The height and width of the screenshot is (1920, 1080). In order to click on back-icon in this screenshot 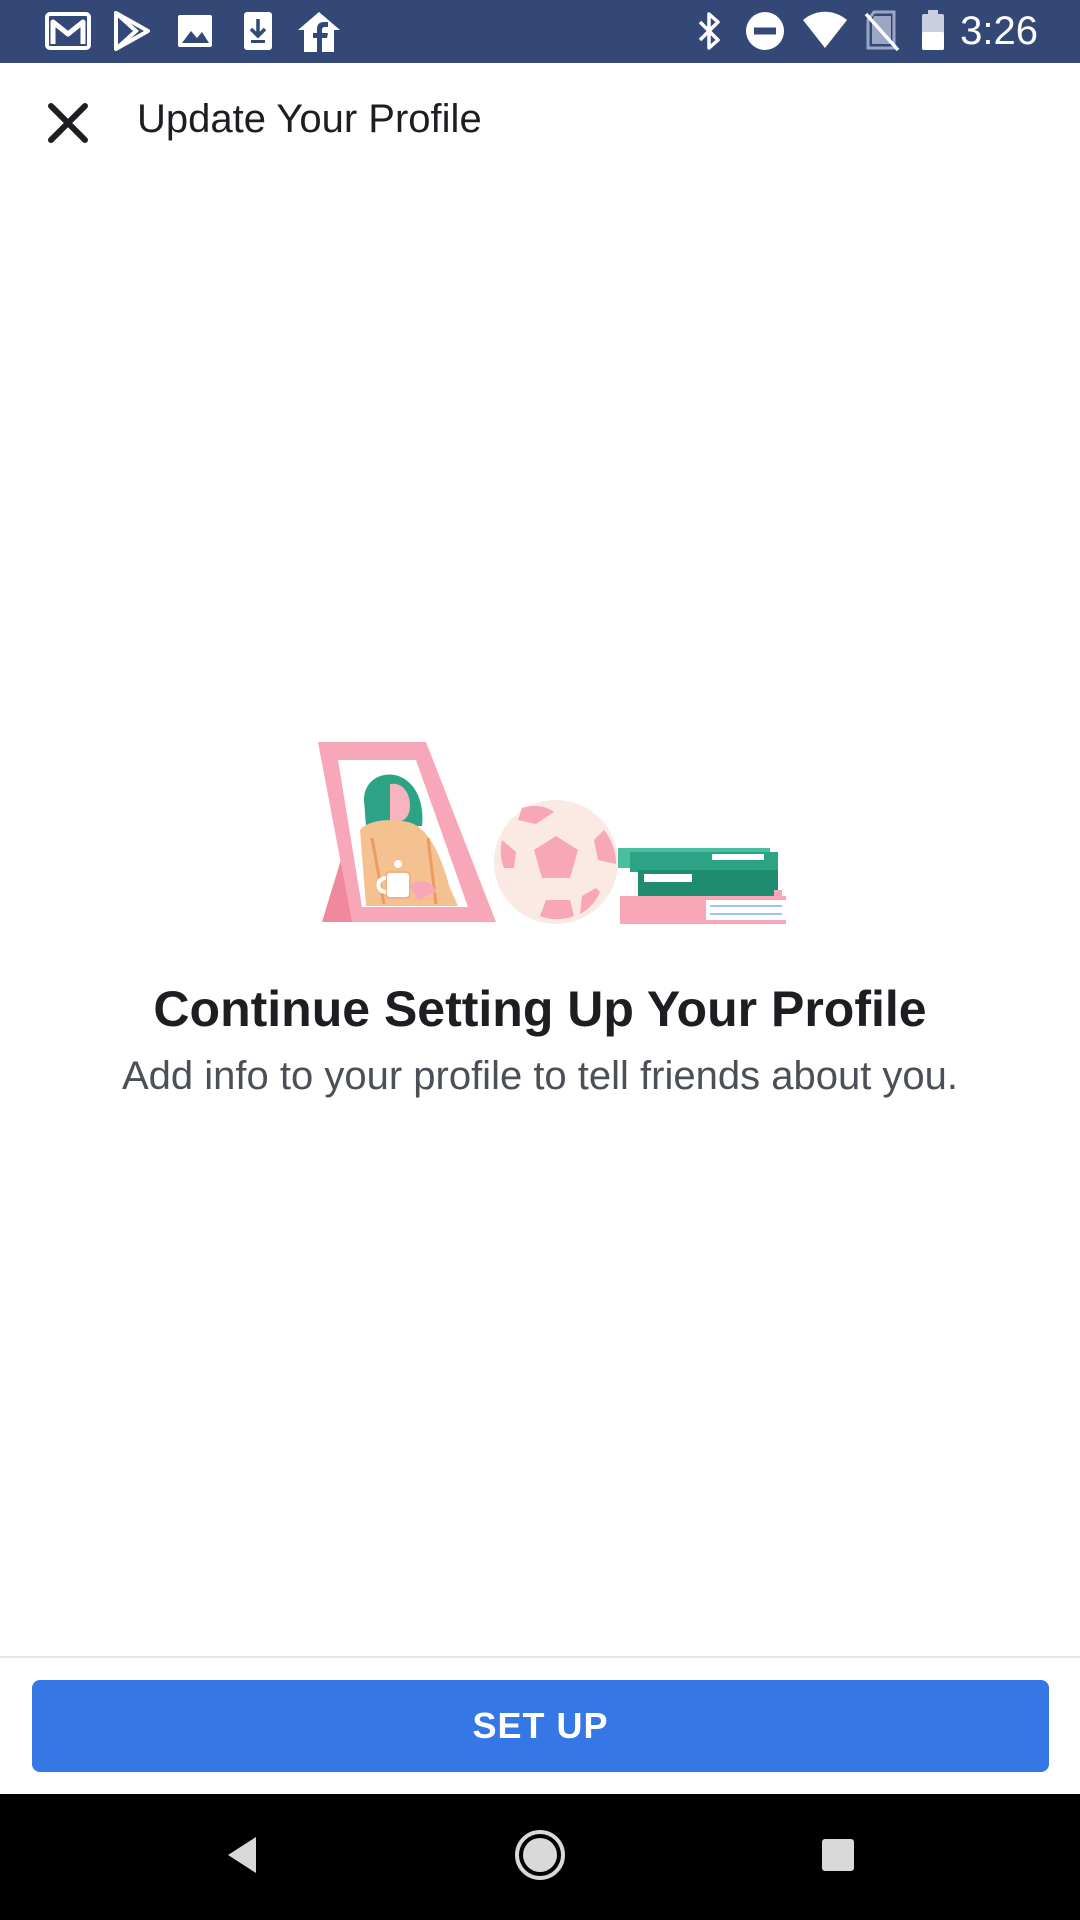, I will do `click(242, 1857)`.